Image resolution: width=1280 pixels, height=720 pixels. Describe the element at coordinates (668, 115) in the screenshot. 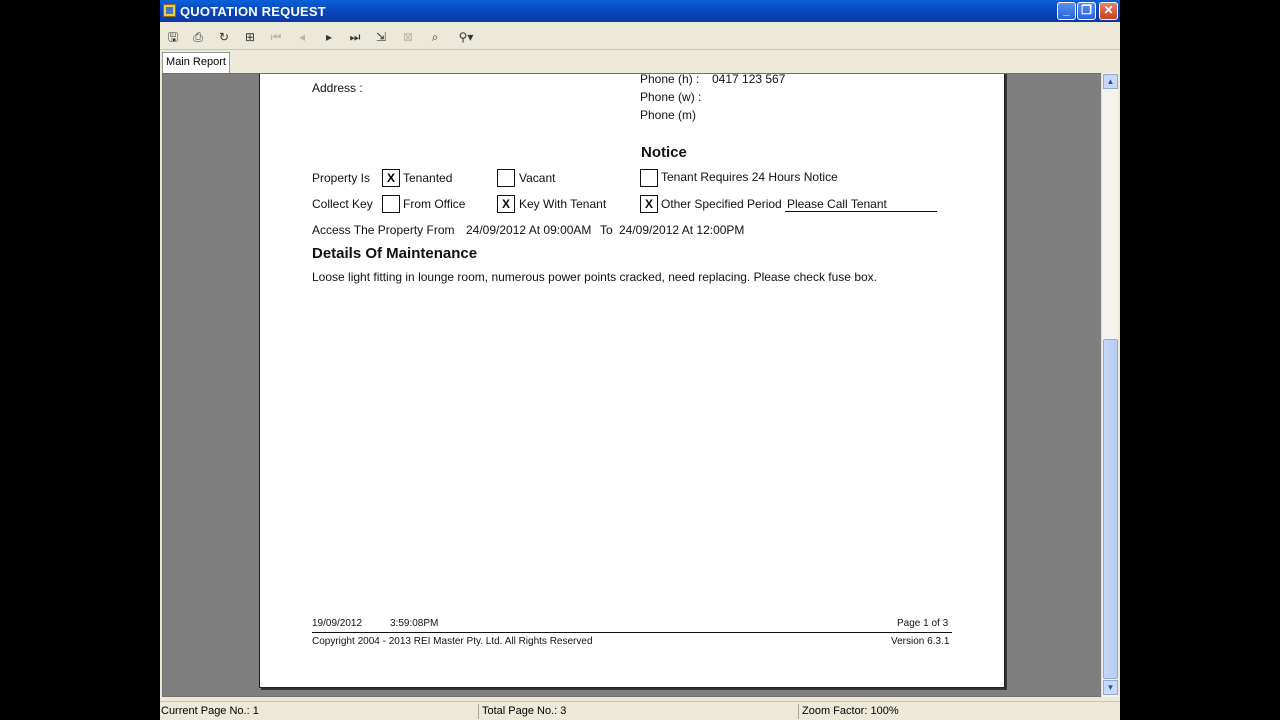

I see `phone-m-label: Phone (m)` at that location.